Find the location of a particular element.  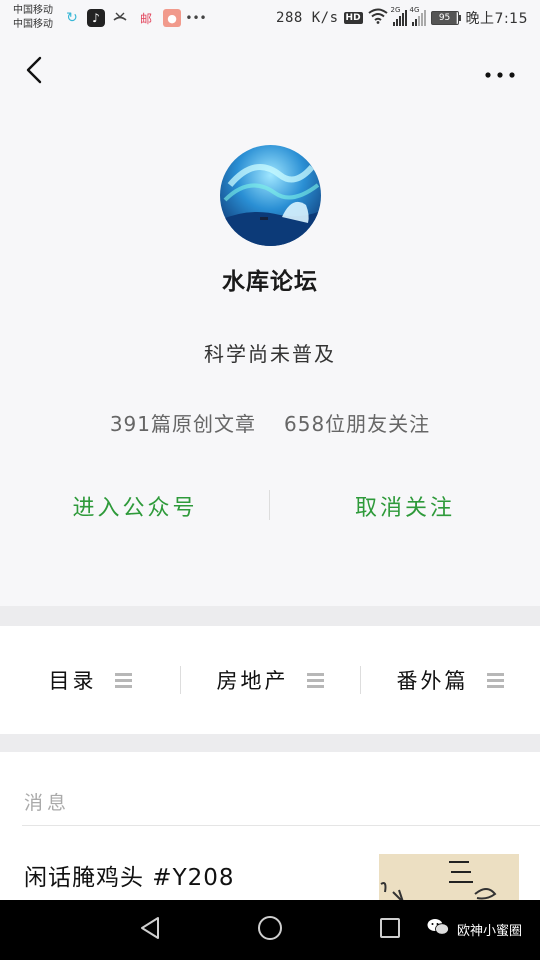

more-button is located at coordinates (500, 72).